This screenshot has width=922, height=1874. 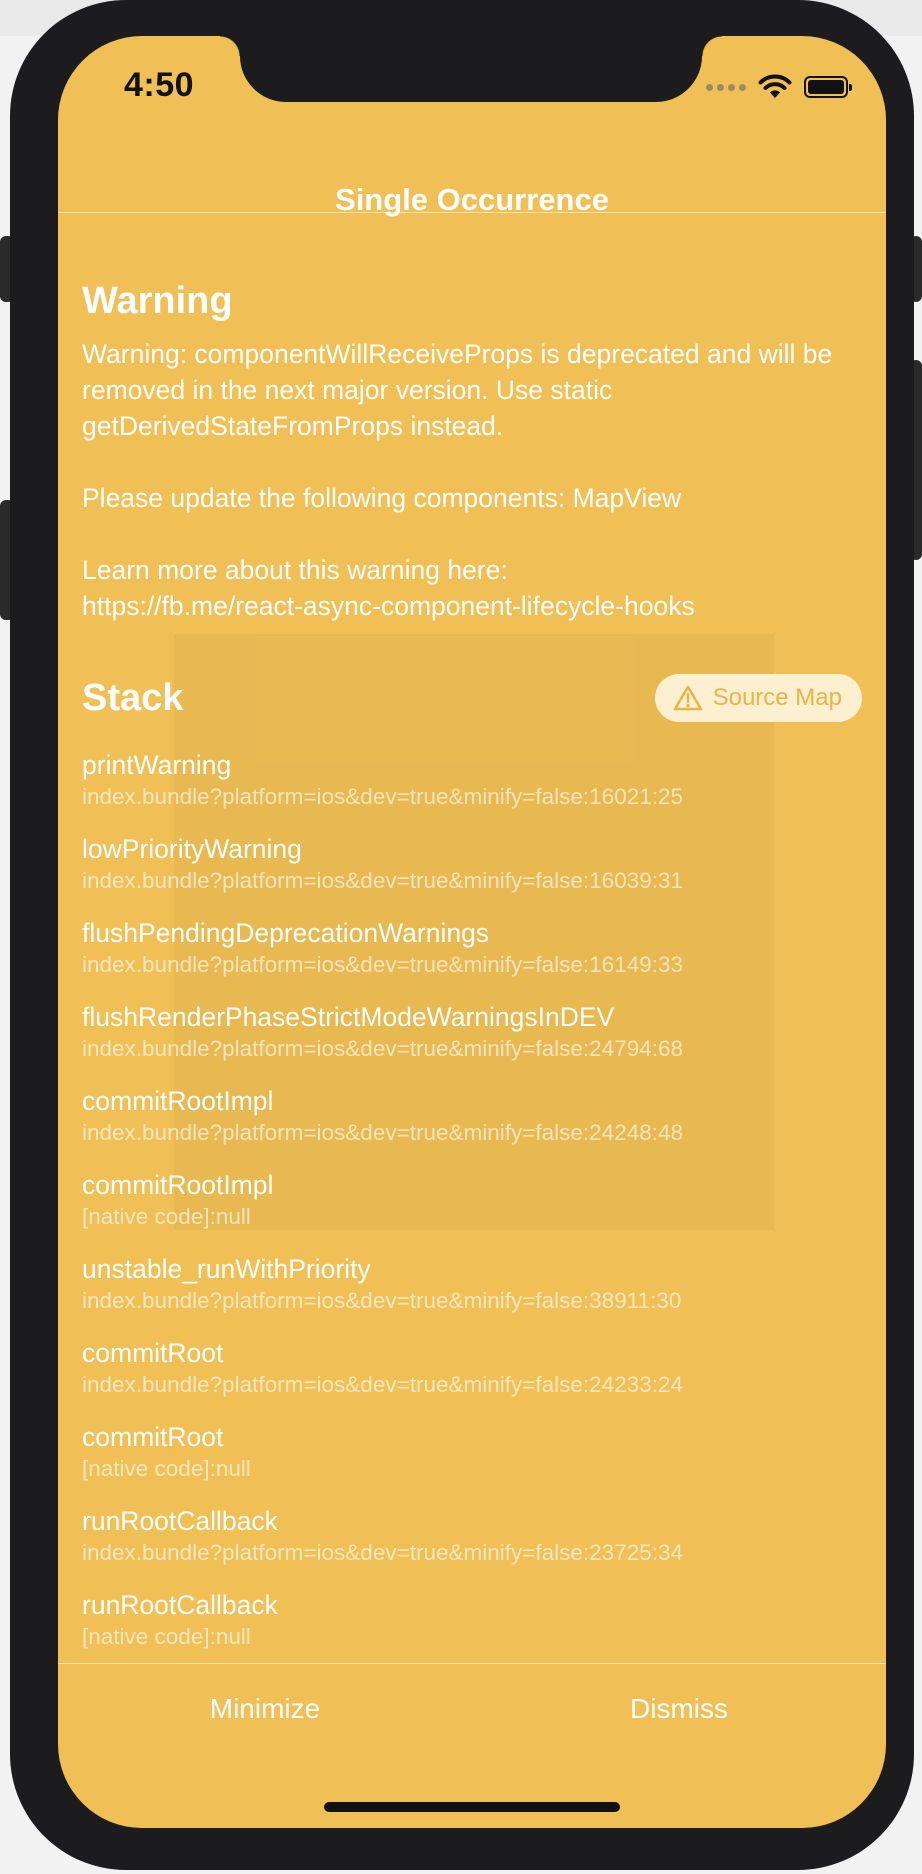 I want to click on home-indicator, so click(x=472, y=1807).